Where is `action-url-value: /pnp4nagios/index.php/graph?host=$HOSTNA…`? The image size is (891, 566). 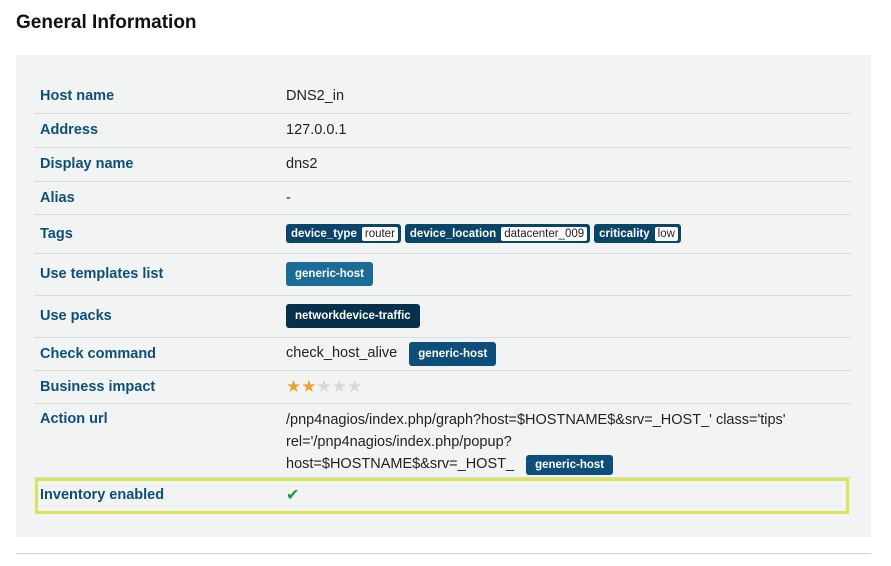
action-url-value: /pnp4nagios/index.php/graph?host=$HOSTNA… is located at coordinates (565, 440).